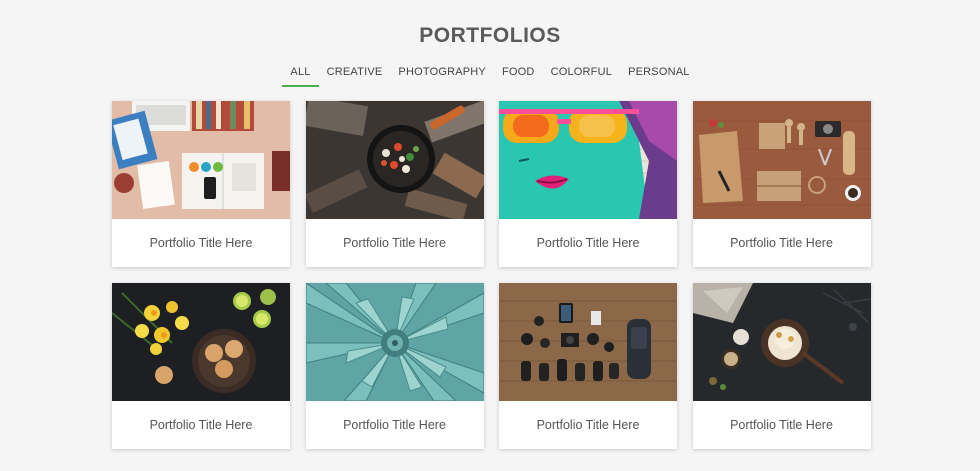 Image resolution: width=980 pixels, height=471 pixels. I want to click on campfire-pan-image, so click(394, 160).